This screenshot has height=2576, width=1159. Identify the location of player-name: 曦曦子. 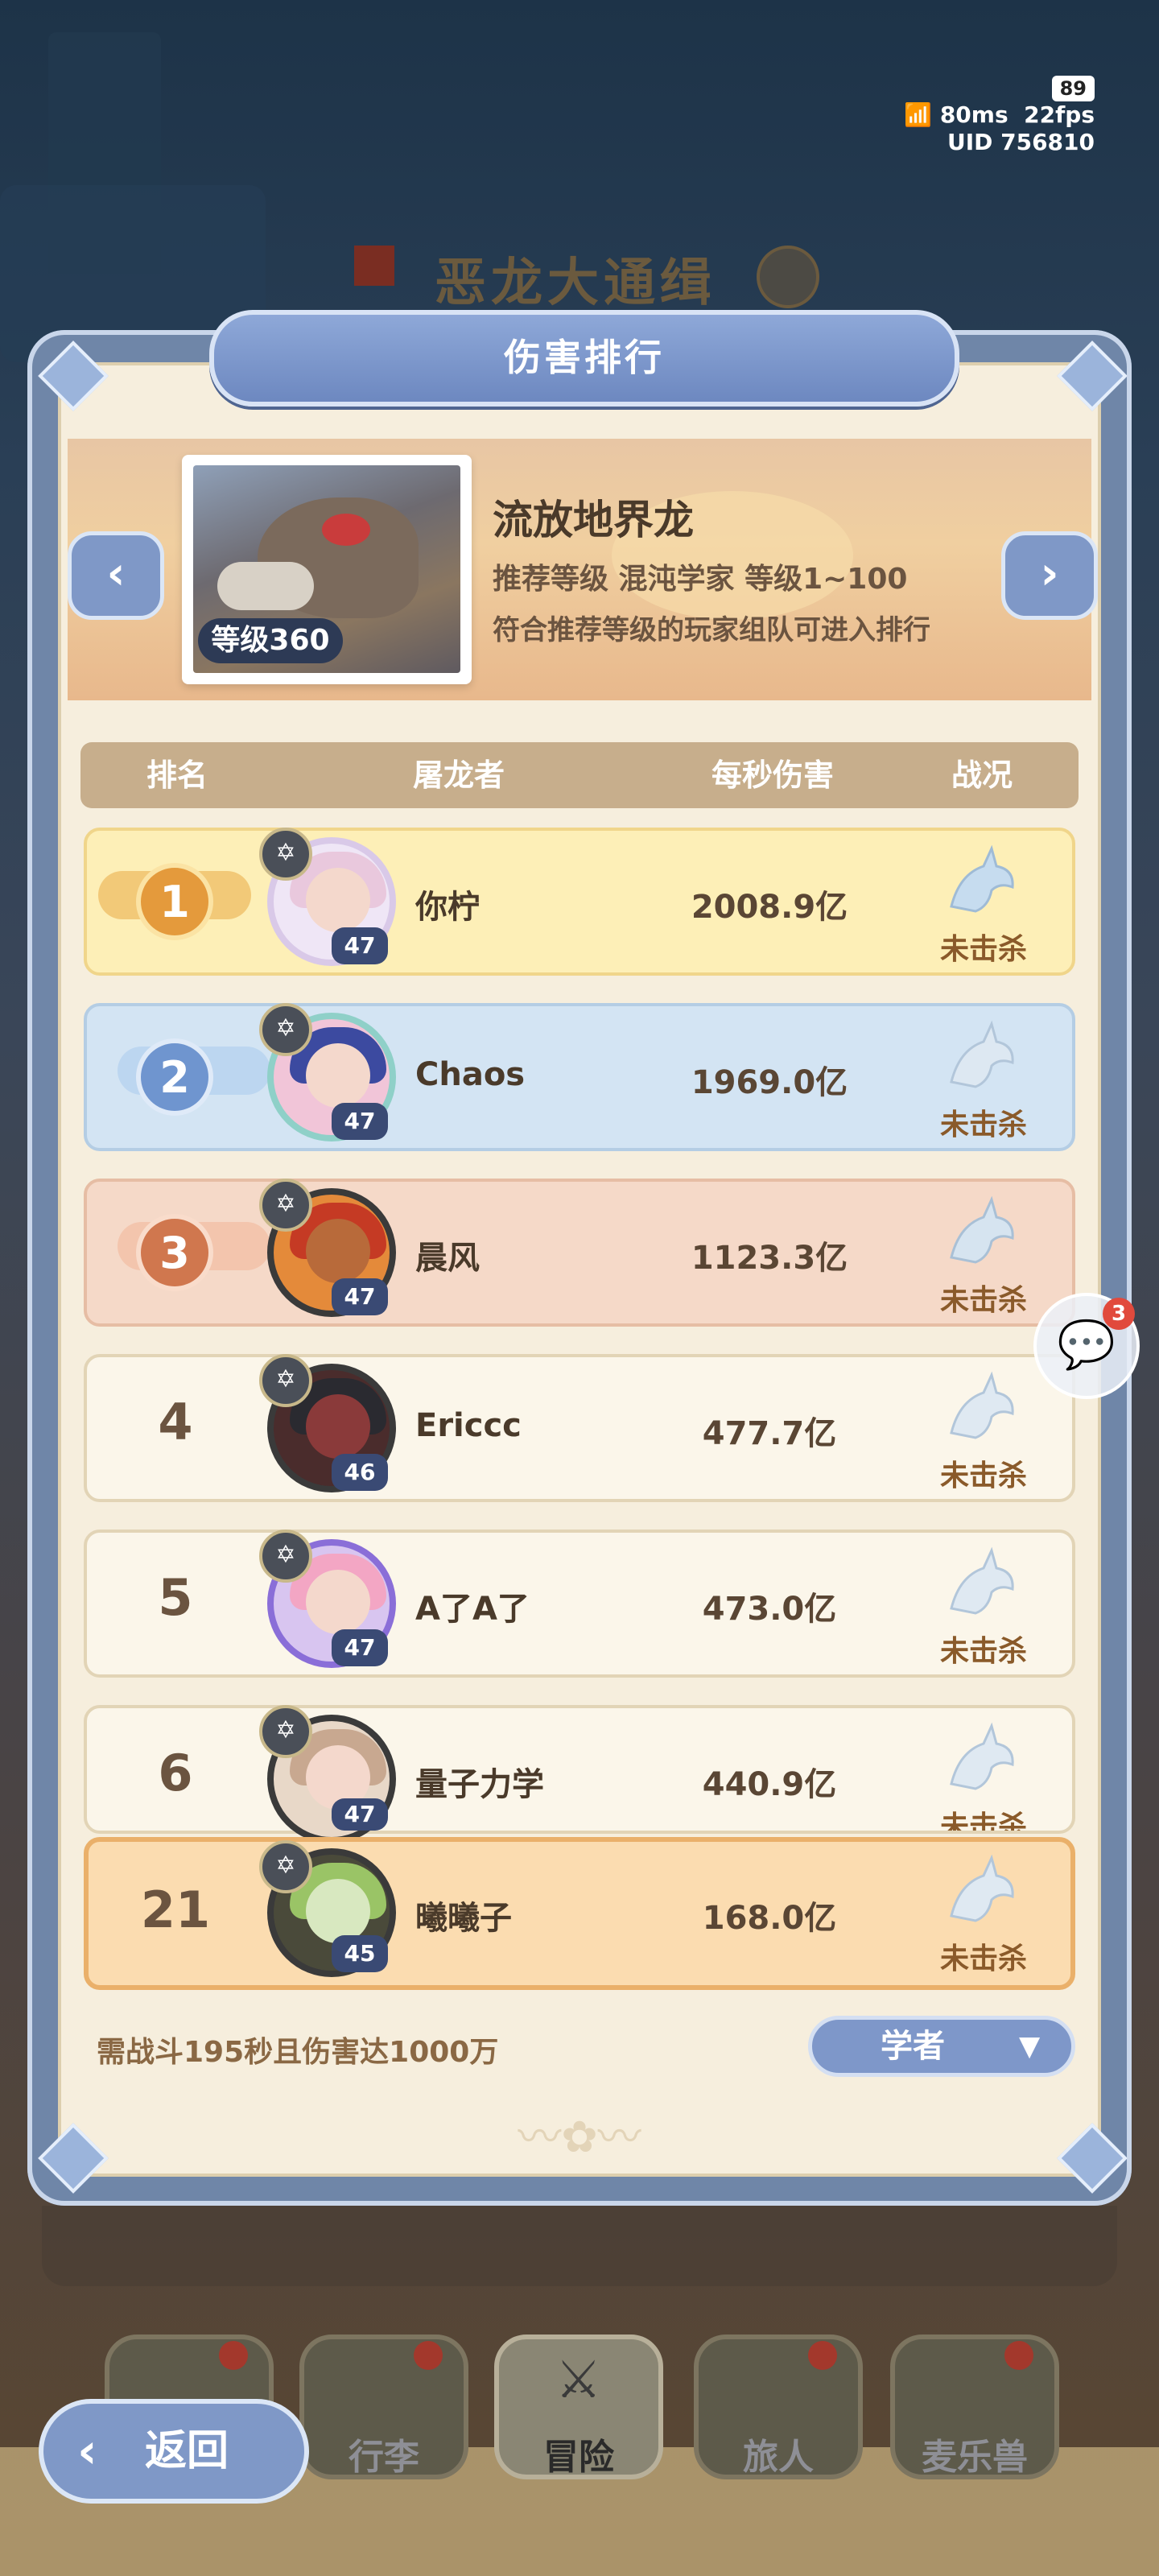
(463, 1918).